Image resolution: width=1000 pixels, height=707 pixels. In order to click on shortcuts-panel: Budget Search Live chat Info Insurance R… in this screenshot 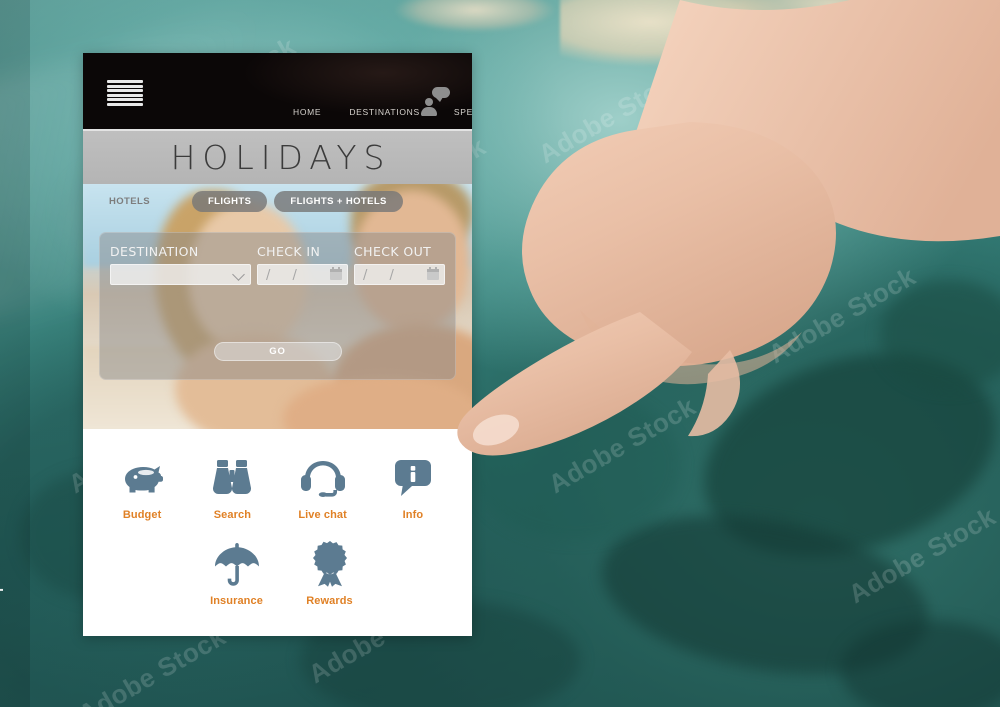, I will do `click(277, 527)`.